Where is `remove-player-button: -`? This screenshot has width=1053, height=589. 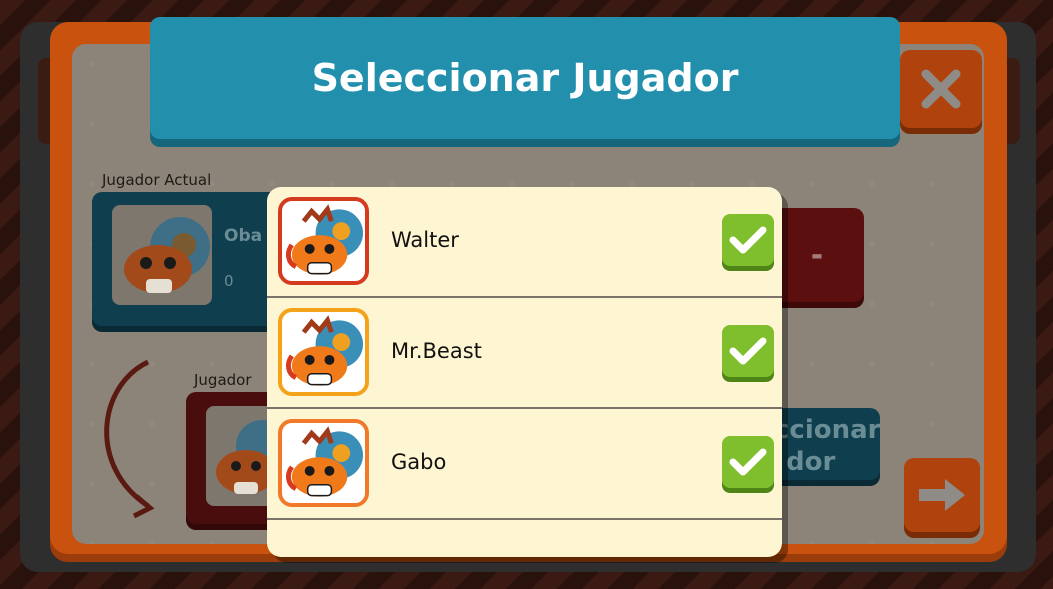 remove-player-button: - is located at coordinates (817, 255).